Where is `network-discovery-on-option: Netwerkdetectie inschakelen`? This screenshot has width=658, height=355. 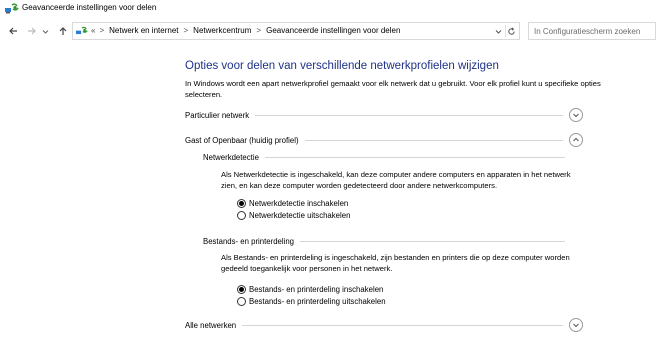
network-discovery-on-option: Netwerkdetectie inschakelen is located at coordinates (292, 203).